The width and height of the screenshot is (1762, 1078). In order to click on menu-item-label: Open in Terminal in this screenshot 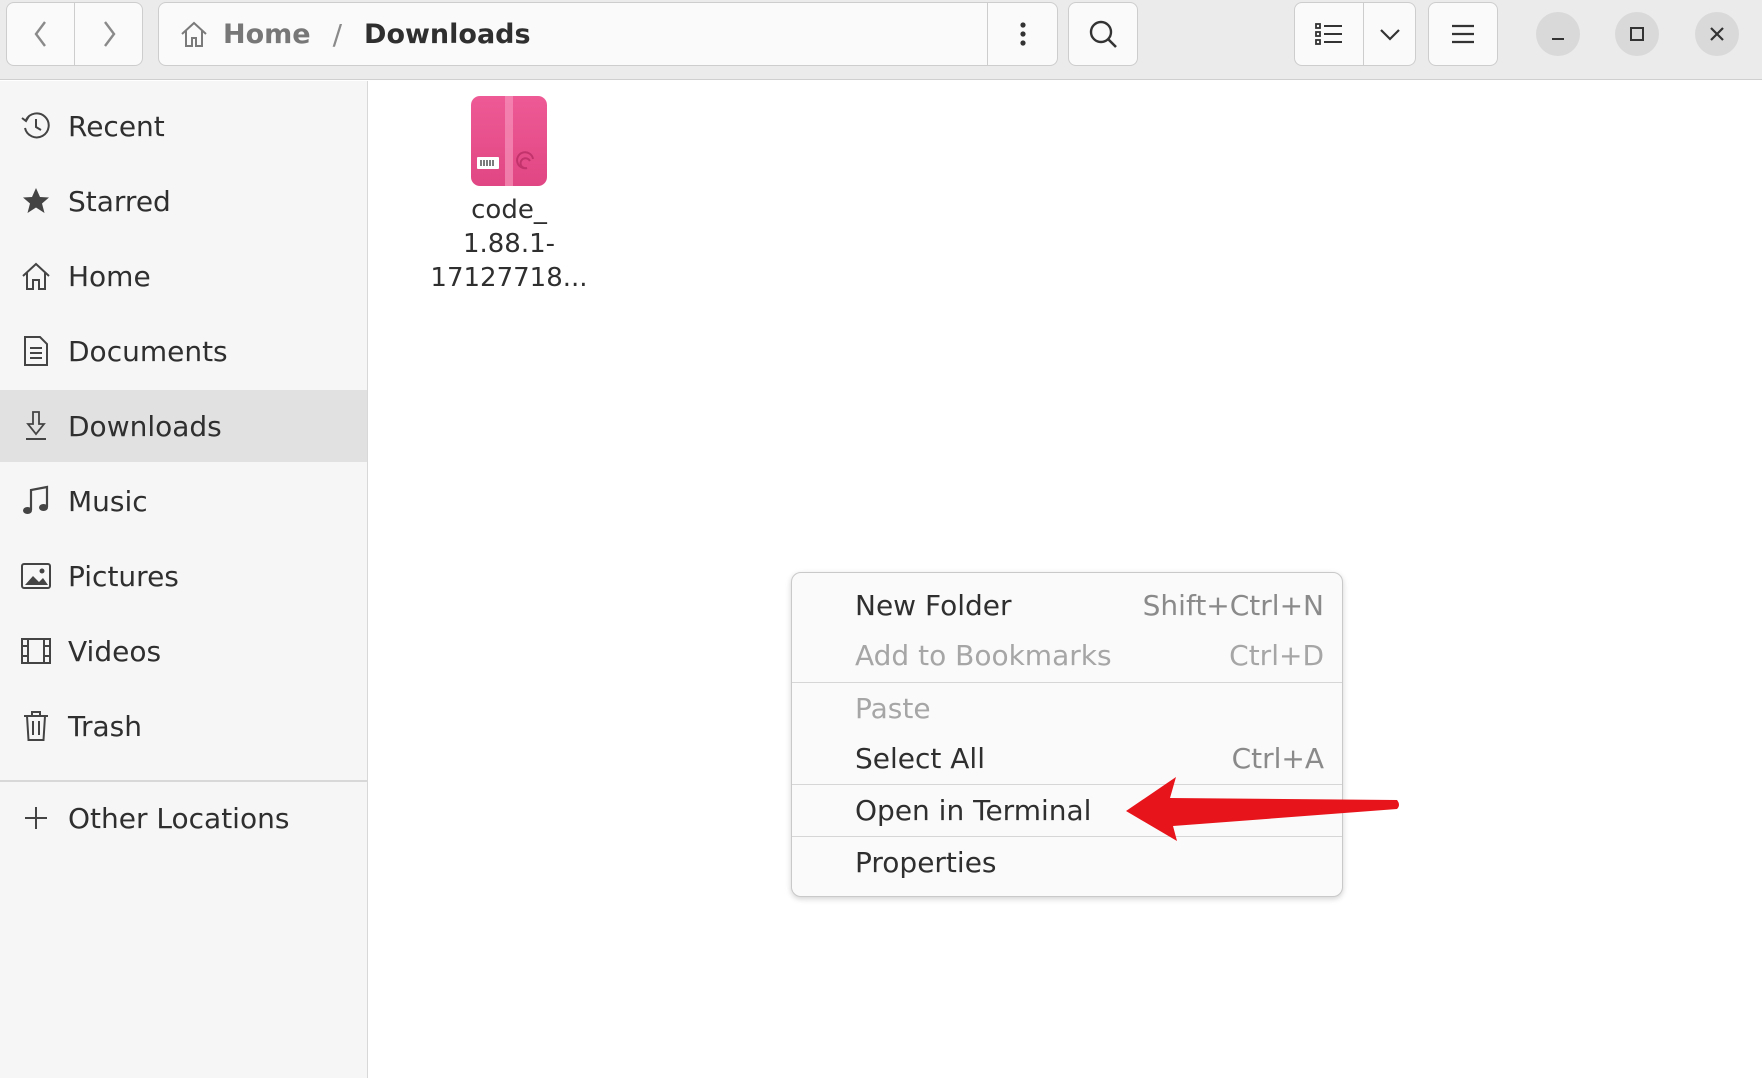, I will do `click(973, 810)`.